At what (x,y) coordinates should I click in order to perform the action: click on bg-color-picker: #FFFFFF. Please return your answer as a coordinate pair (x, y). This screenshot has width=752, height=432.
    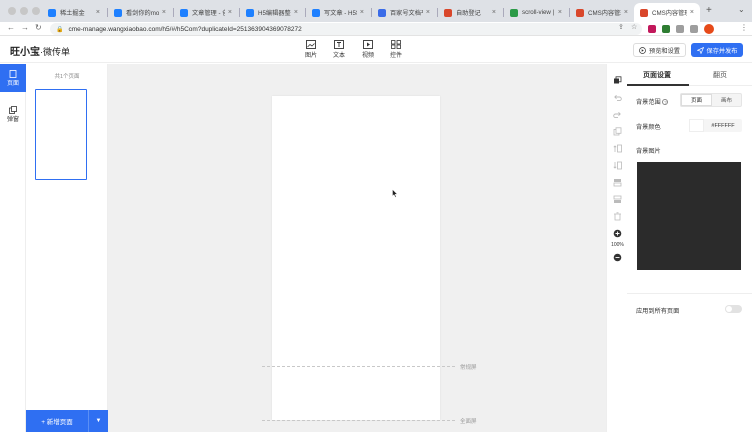
    Looking at the image, I should click on (715, 125).